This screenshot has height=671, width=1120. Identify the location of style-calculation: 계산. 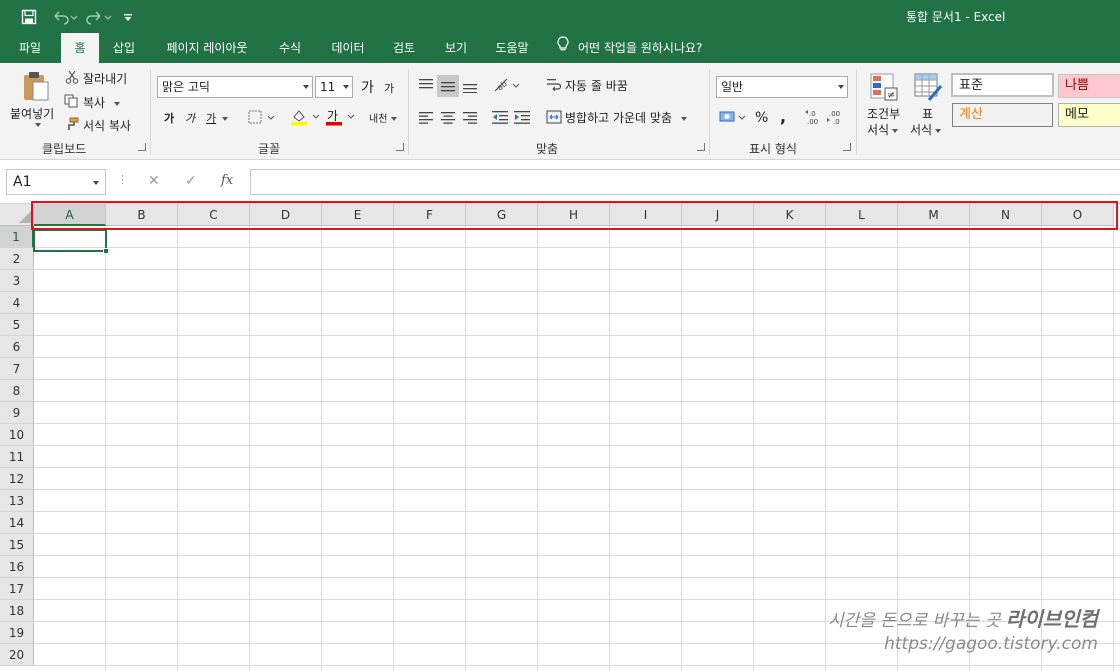
(1002, 115).